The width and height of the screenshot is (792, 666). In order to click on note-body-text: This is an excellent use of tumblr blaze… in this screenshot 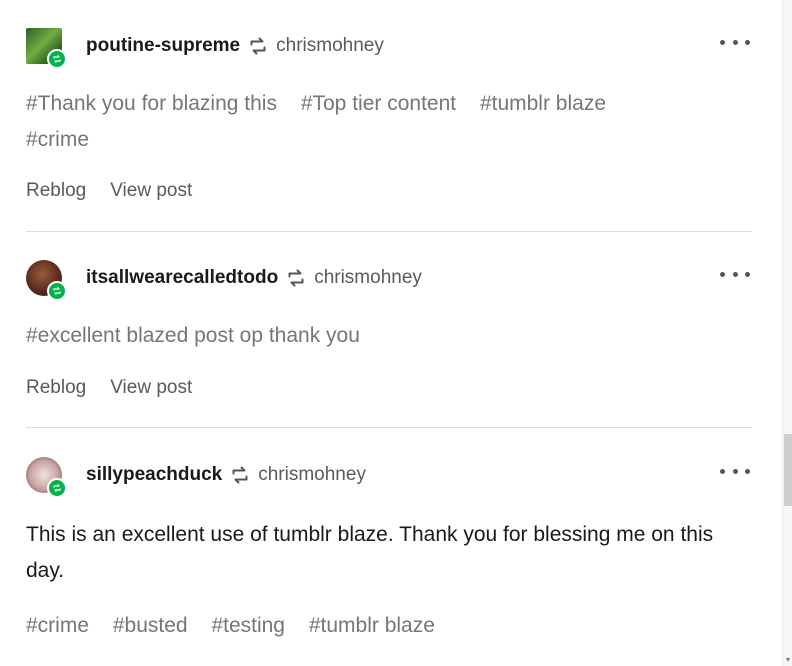, I will do `click(370, 552)`.